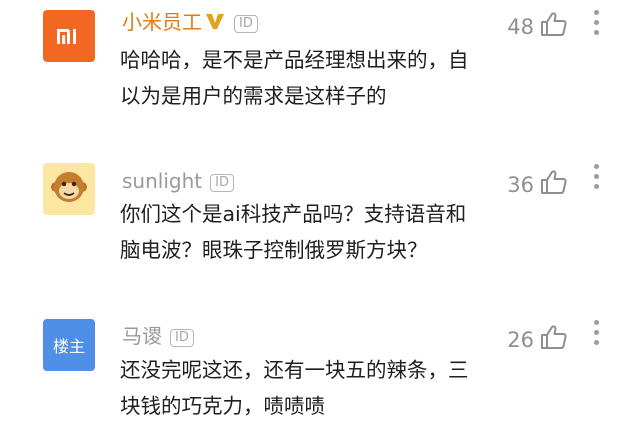 The image size is (640, 433). What do you see at coordinates (142, 336) in the screenshot?
I see `username-text: 马谡` at bounding box center [142, 336].